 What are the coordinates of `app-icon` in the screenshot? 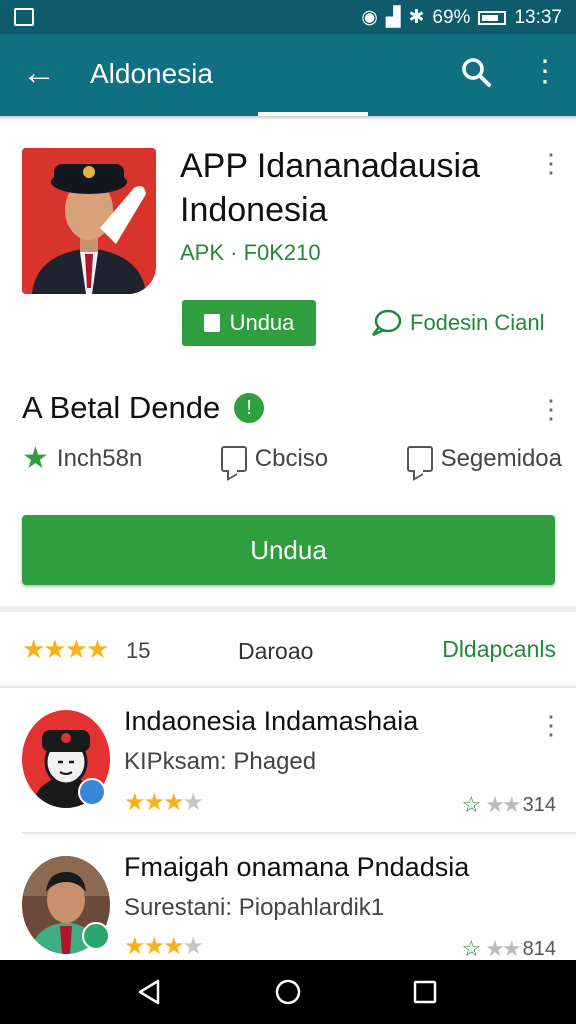 It's located at (89, 221).